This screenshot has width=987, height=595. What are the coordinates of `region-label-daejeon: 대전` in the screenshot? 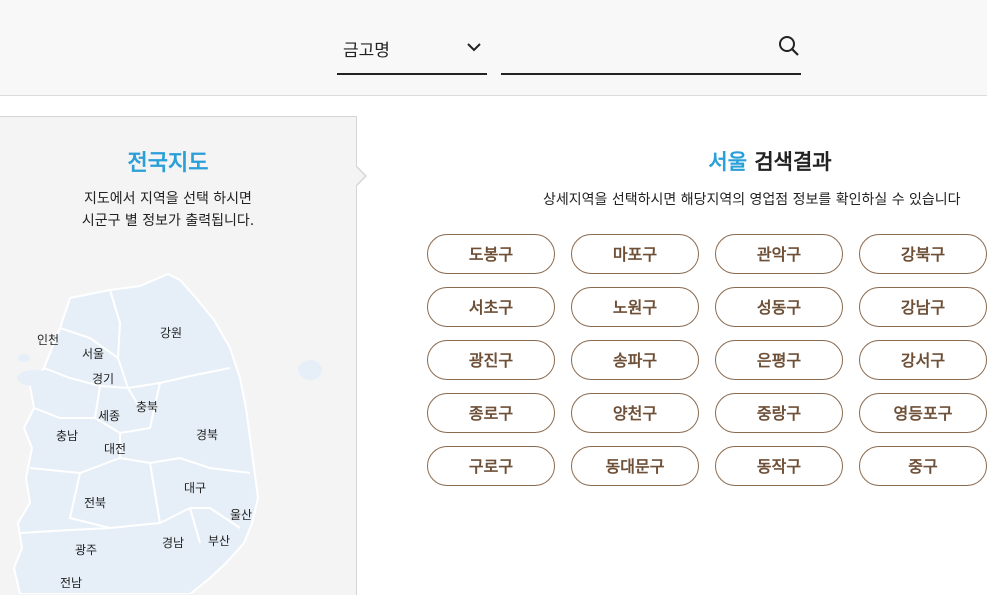 It's located at (115, 449).